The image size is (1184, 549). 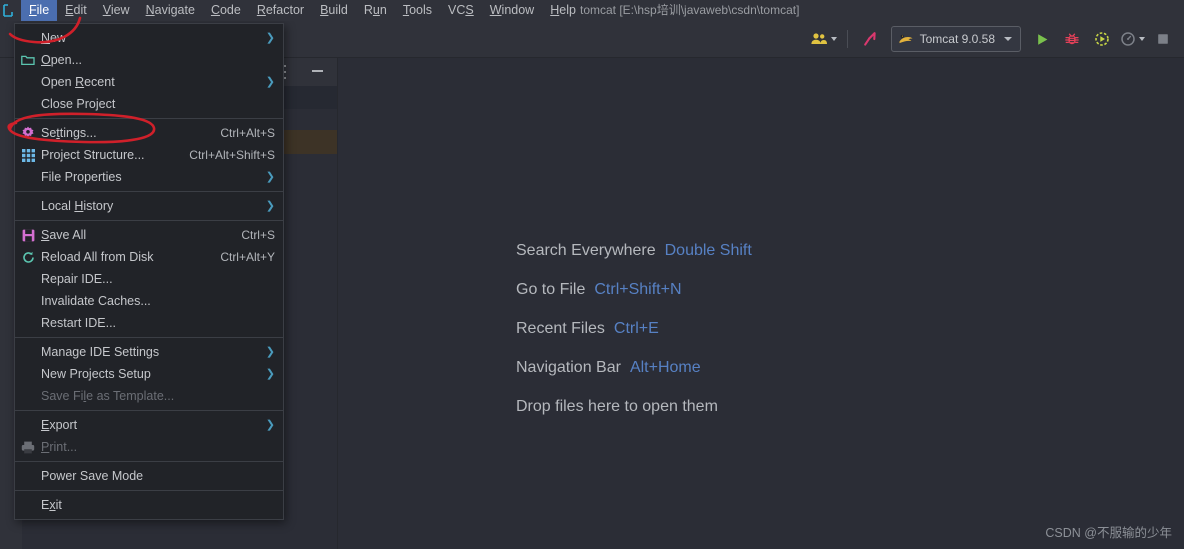 I want to click on play-icon, so click(x=1042, y=39).